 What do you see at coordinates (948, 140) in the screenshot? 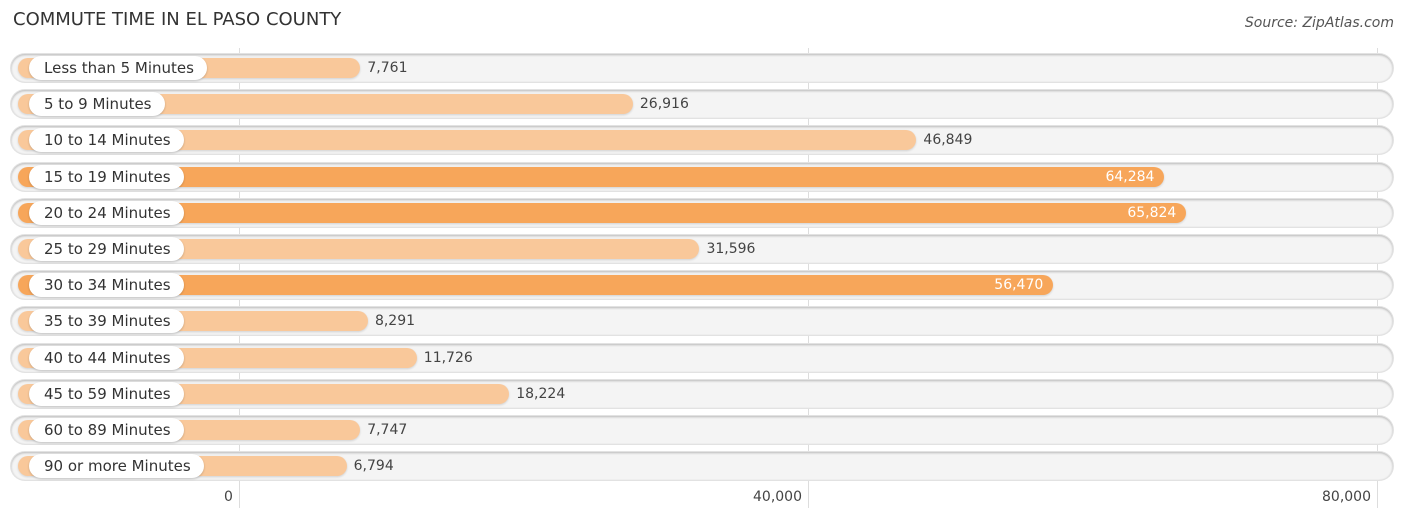
I see `value-label: 46,849` at bounding box center [948, 140].